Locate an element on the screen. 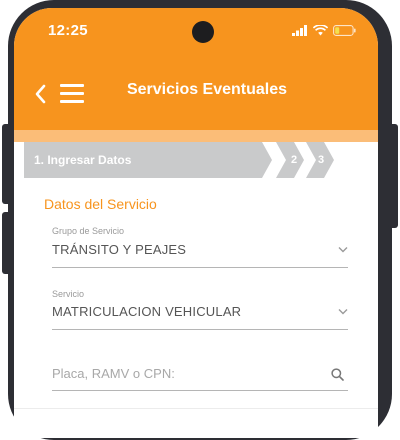 The image size is (400, 440). status-icons is located at coordinates (324, 30).